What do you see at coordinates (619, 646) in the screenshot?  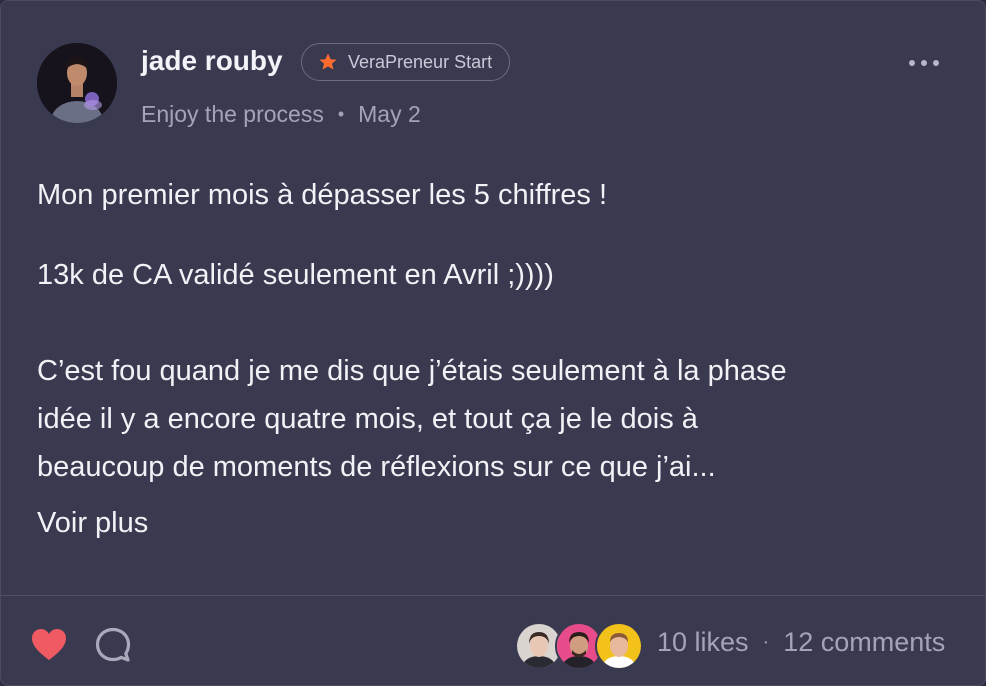 I see `liker-avatar` at bounding box center [619, 646].